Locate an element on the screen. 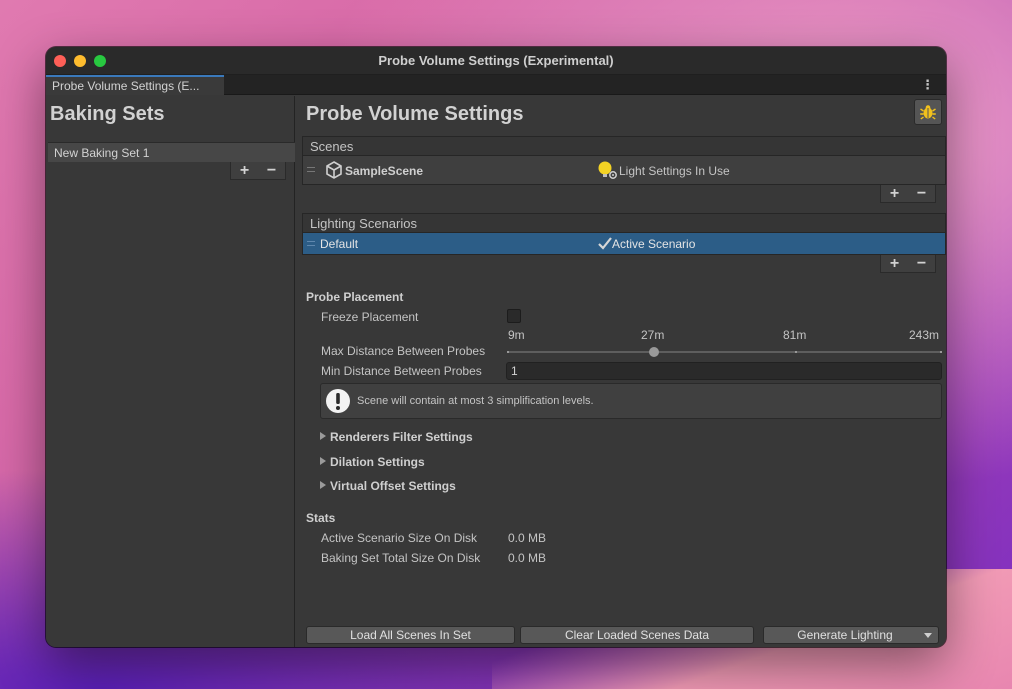 The width and height of the screenshot is (1012, 689). foldout-dilation: Dilation Settings is located at coordinates (372, 462).